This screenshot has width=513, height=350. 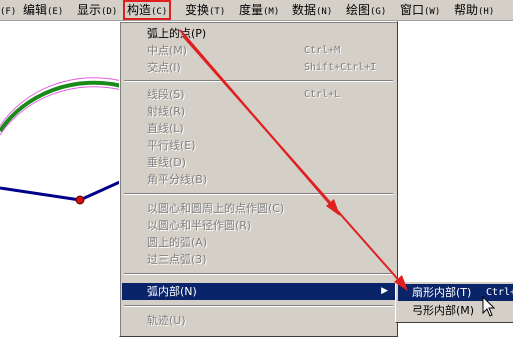 I want to click on menu-item-circle-by-center-radius: 以圆心和半径作圆(R), so click(x=199, y=225).